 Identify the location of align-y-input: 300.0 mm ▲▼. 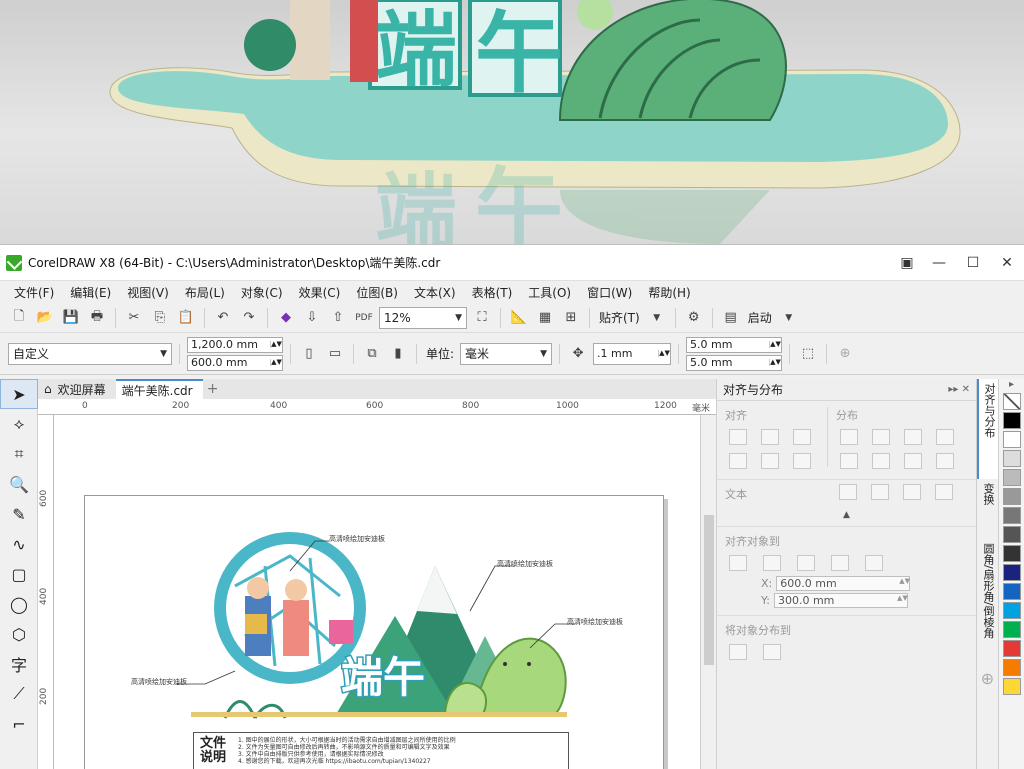
(840, 600).